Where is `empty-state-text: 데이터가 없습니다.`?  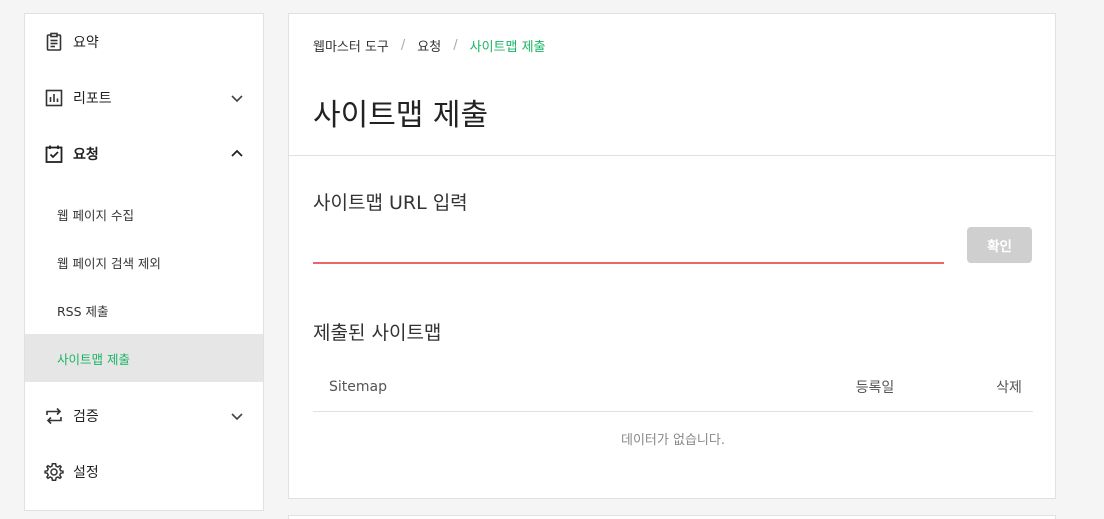
empty-state-text: 데이터가 없습니다. is located at coordinates (673, 440).